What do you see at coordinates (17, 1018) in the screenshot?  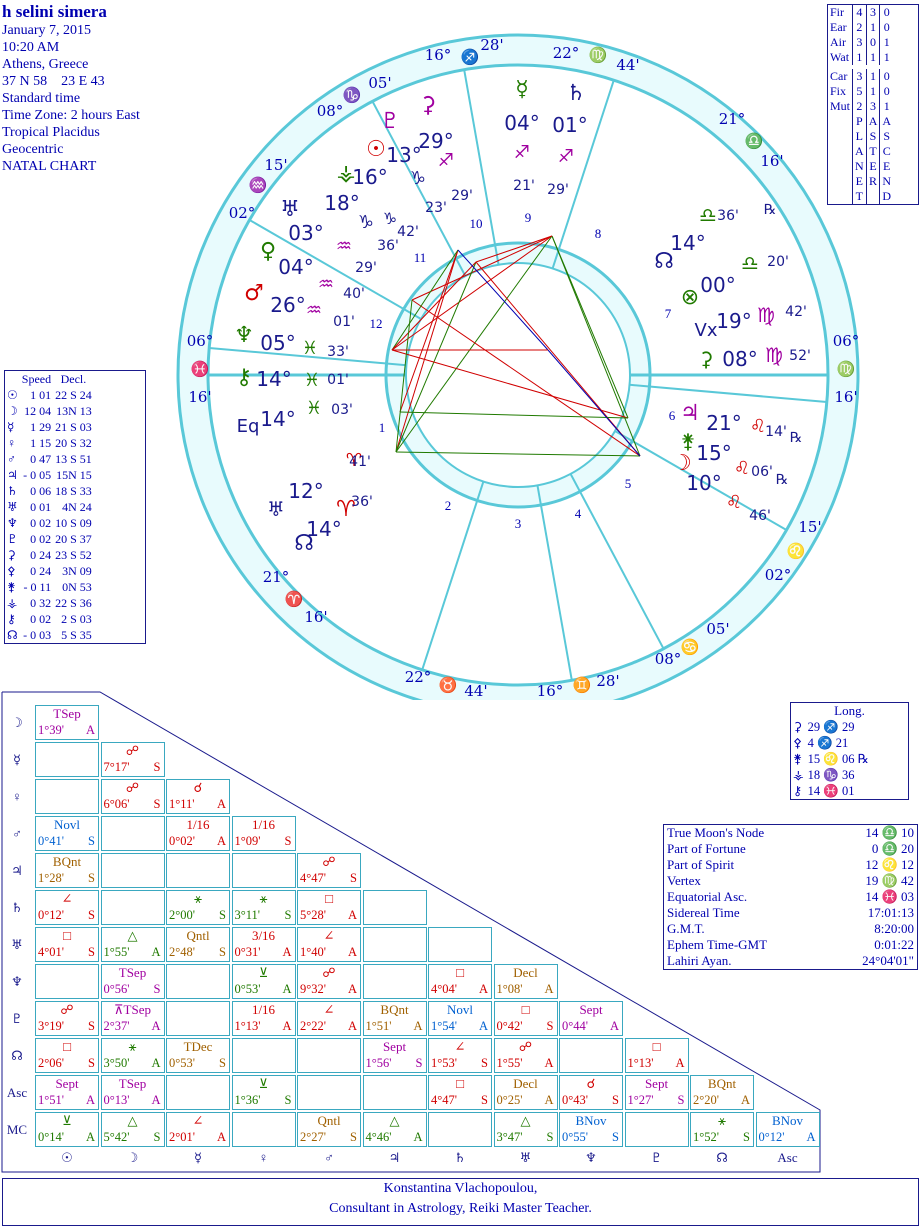 I see `grid-row-label: ♇` at bounding box center [17, 1018].